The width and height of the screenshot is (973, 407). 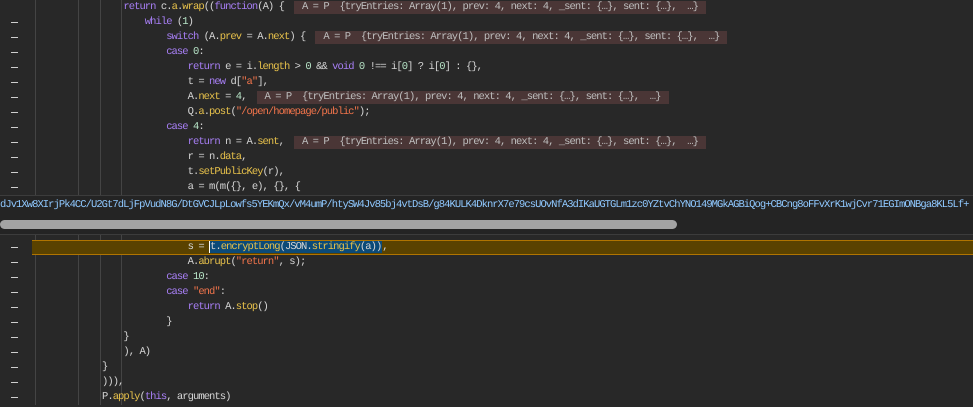 What do you see at coordinates (168, 22) in the screenshot?
I see `code-line: while (1)` at bounding box center [168, 22].